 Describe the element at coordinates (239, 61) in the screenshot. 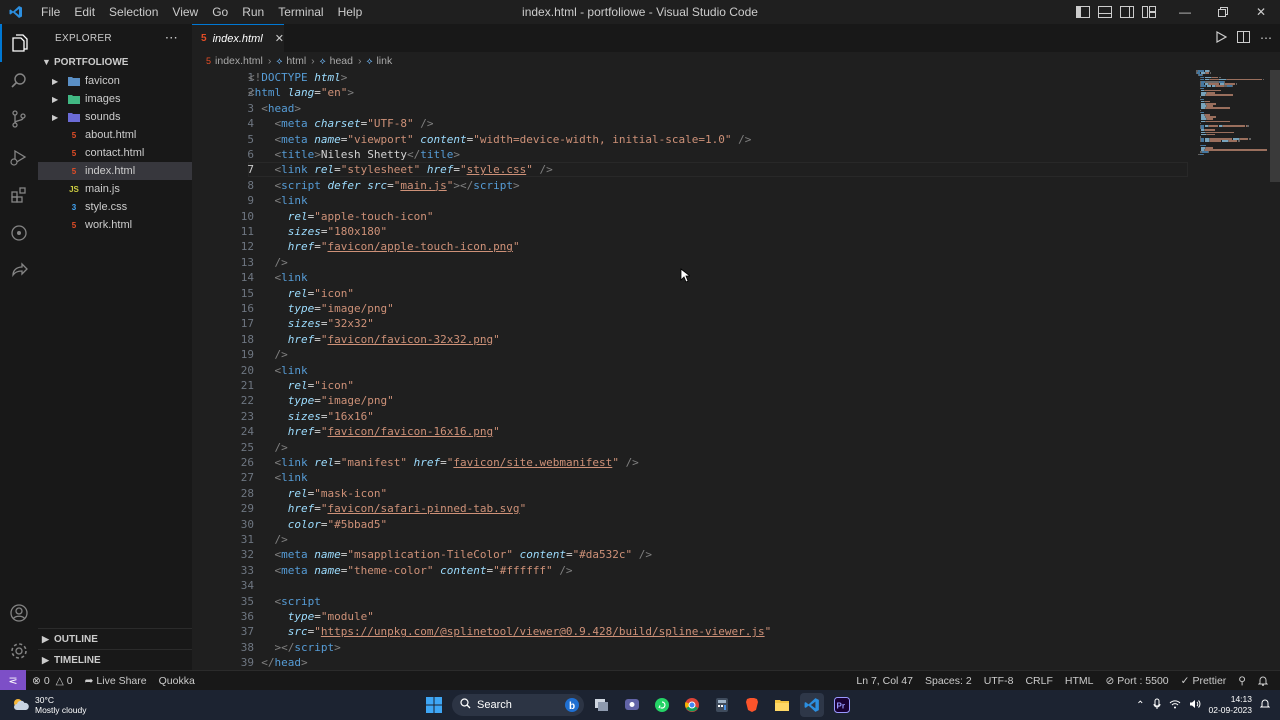

I see `breadcrumb-file: index.html` at that location.